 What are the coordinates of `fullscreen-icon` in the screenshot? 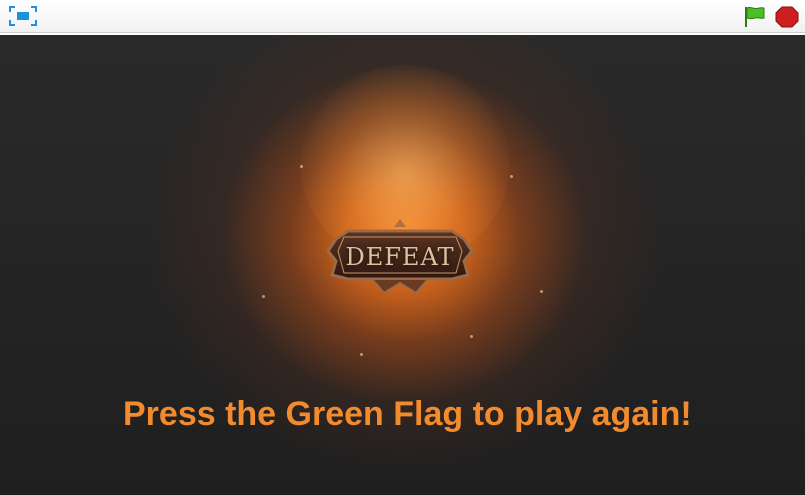 It's located at (23, 16).